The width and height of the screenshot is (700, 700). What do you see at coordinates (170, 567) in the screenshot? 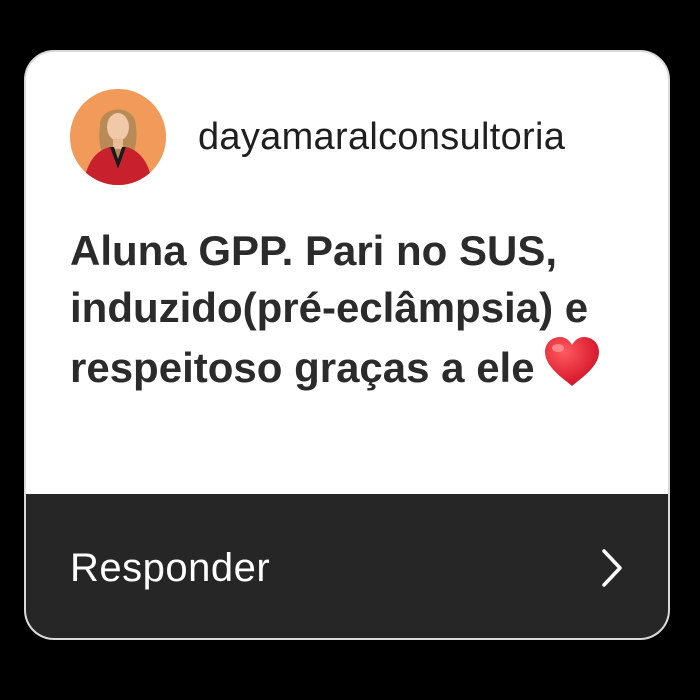
I see `reply-label: Responder` at bounding box center [170, 567].